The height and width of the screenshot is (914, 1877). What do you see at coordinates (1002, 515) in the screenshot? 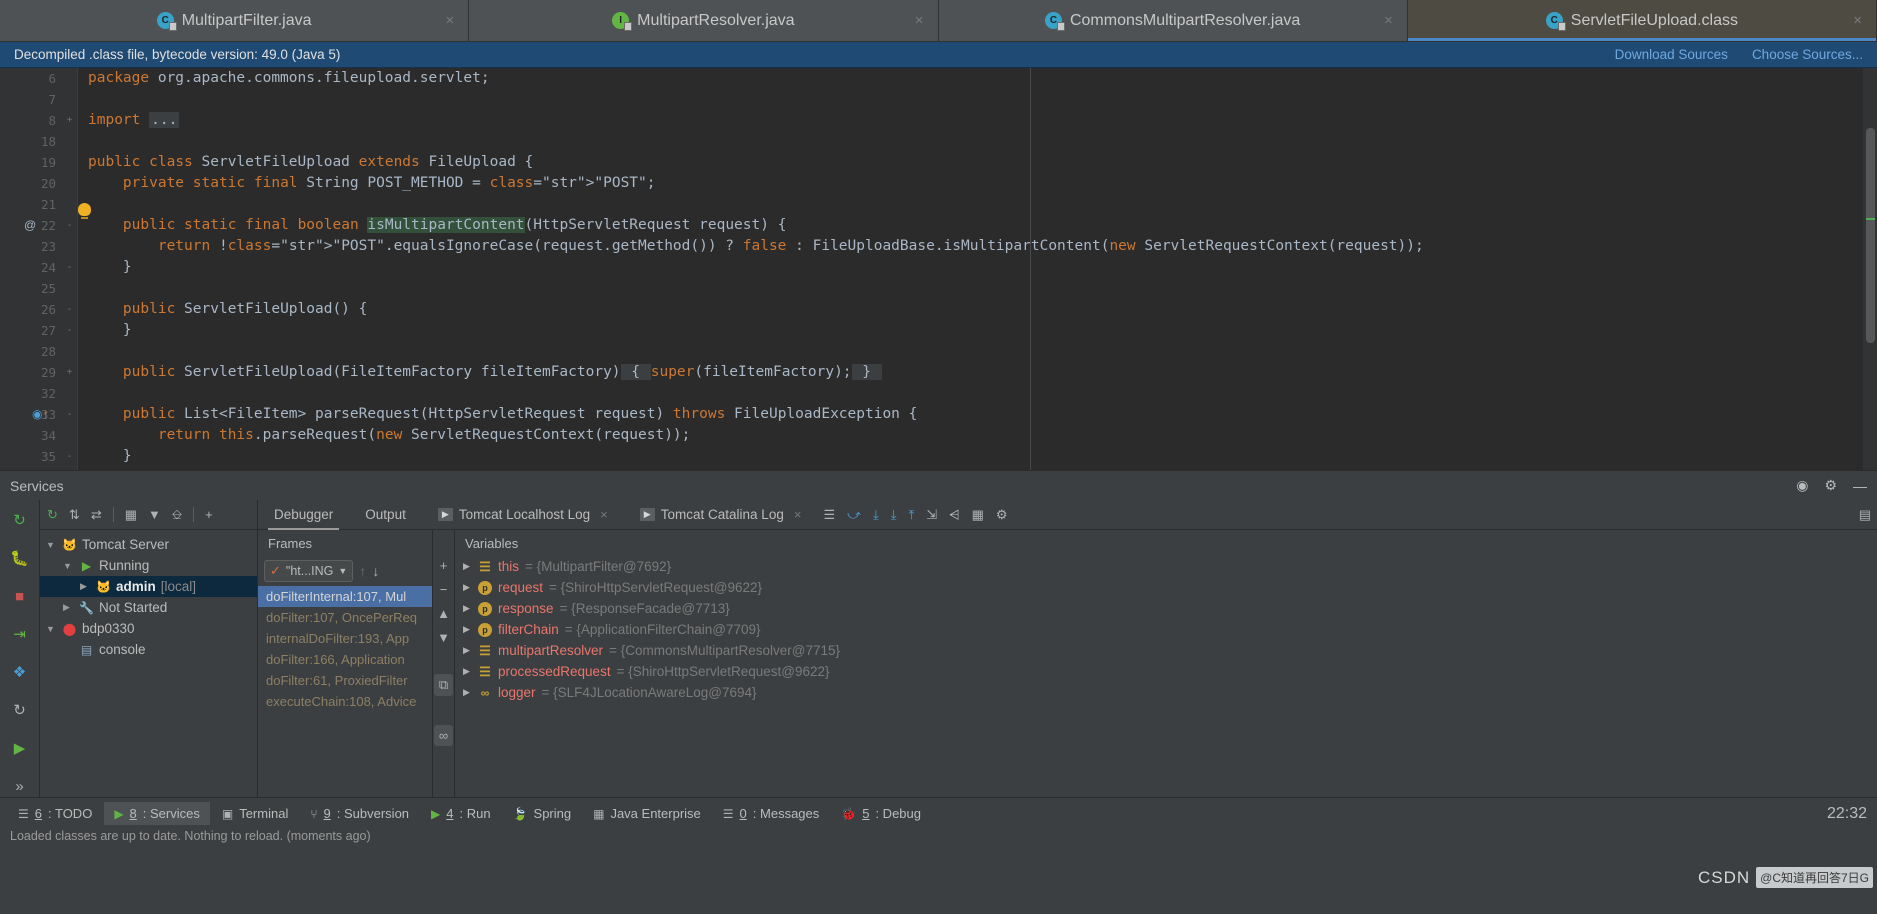
I see `settings-icon: ⚙` at bounding box center [1002, 515].